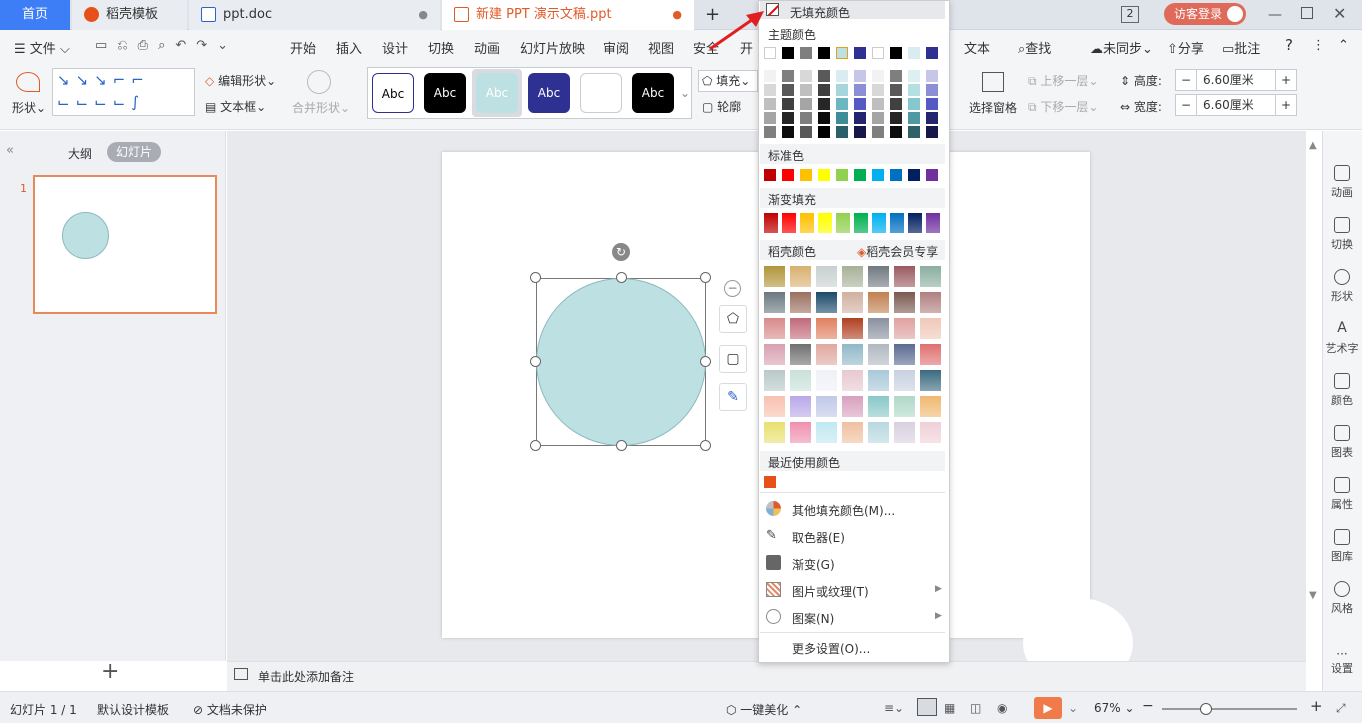  I want to click on tab-home: 首页, so click(35, 15).